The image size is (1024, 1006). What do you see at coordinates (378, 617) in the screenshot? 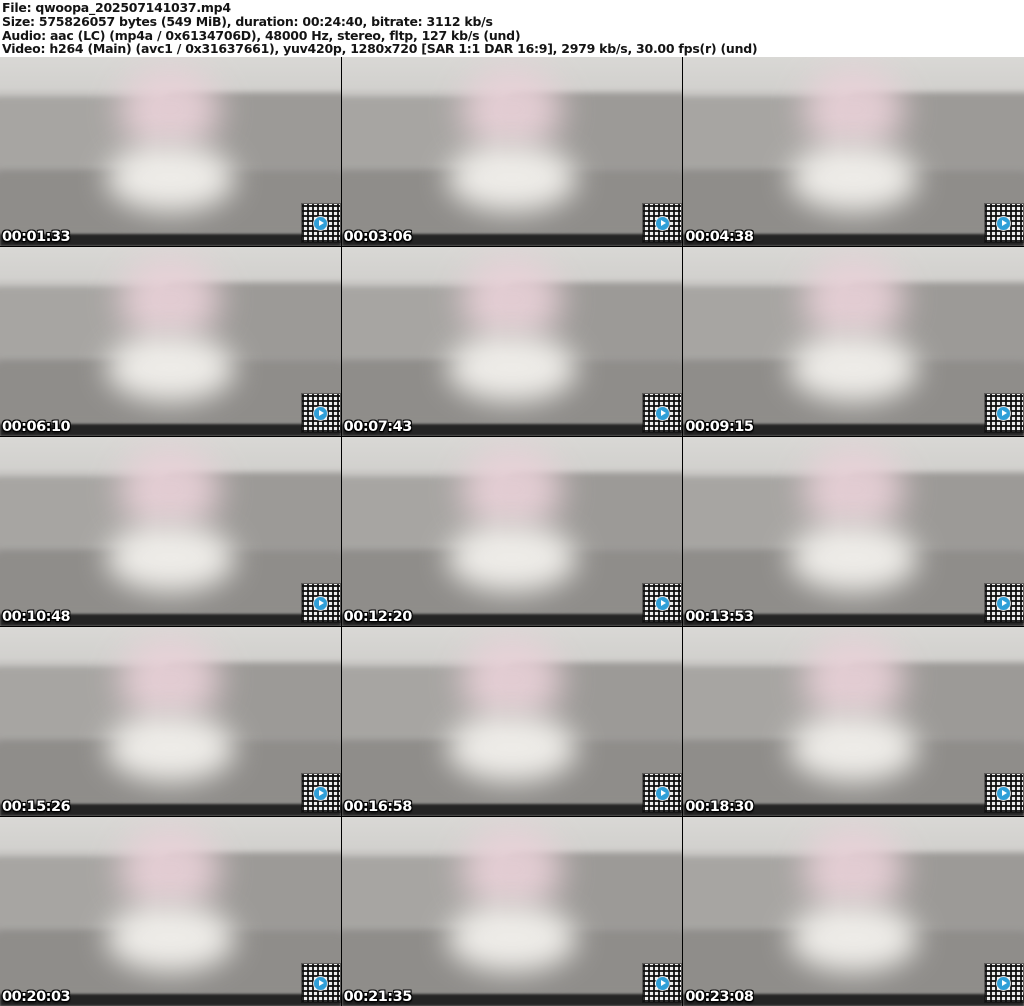
I see `timestamp-label: 00:12:20` at bounding box center [378, 617].